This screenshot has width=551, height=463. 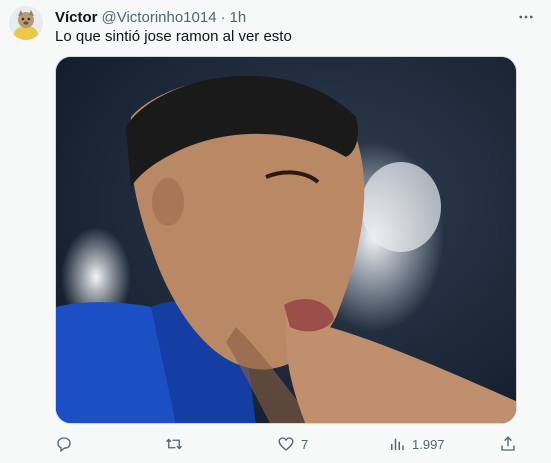 I want to click on reply-button, so click(x=64, y=444).